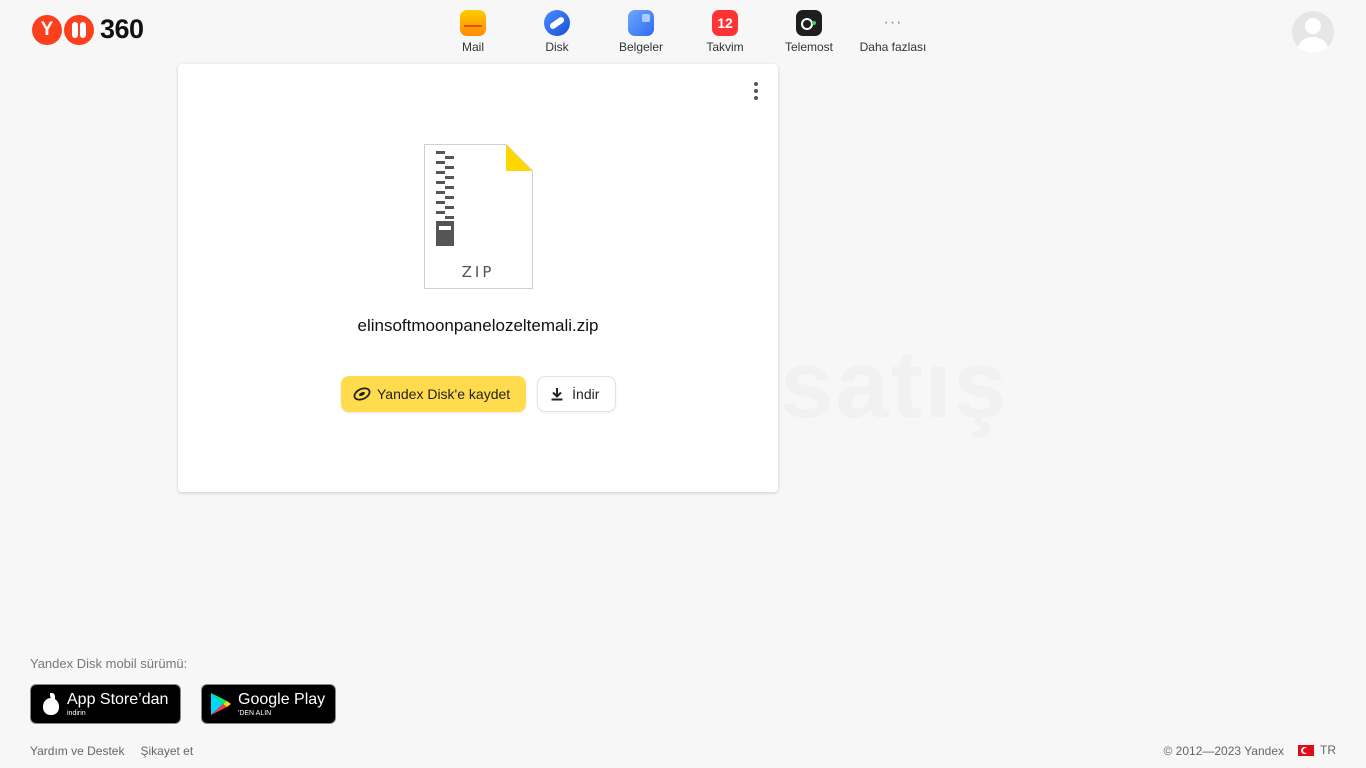 This screenshot has height=768, width=1366. What do you see at coordinates (118, 699) in the screenshot?
I see `app-store-title: App Store’dan` at bounding box center [118, 699].